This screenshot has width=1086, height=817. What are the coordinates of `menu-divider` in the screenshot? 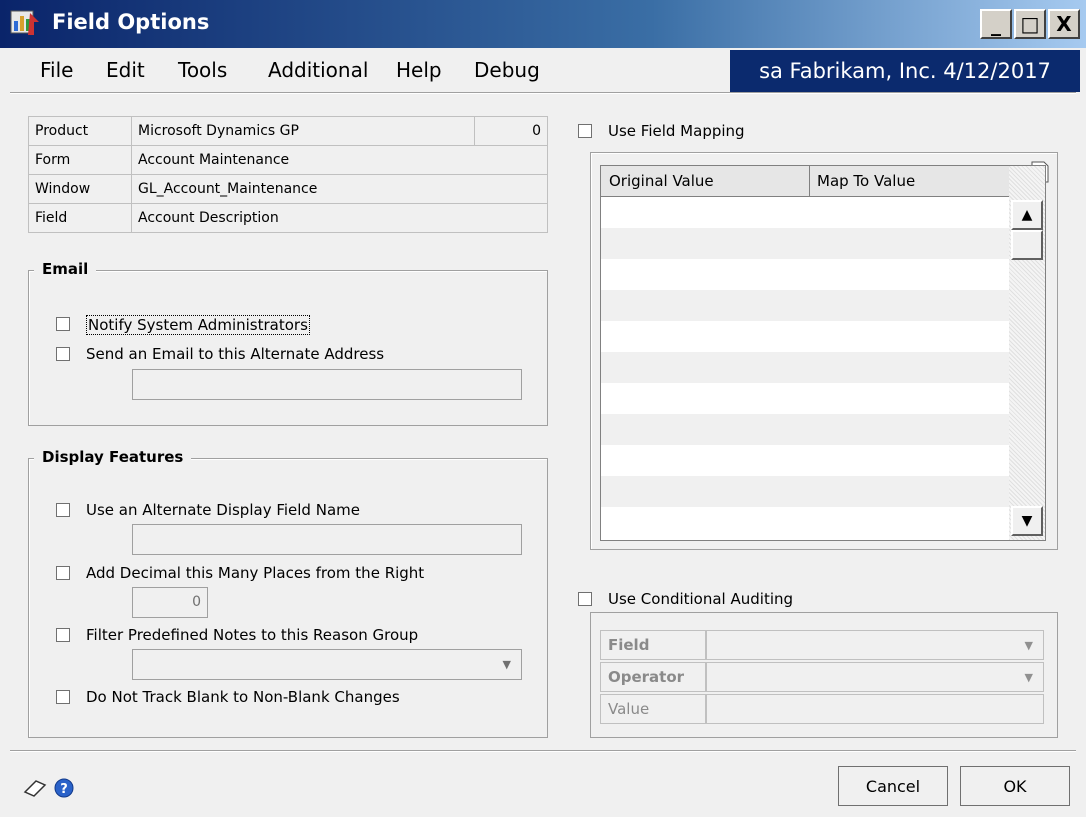 It's located at (543, 93).